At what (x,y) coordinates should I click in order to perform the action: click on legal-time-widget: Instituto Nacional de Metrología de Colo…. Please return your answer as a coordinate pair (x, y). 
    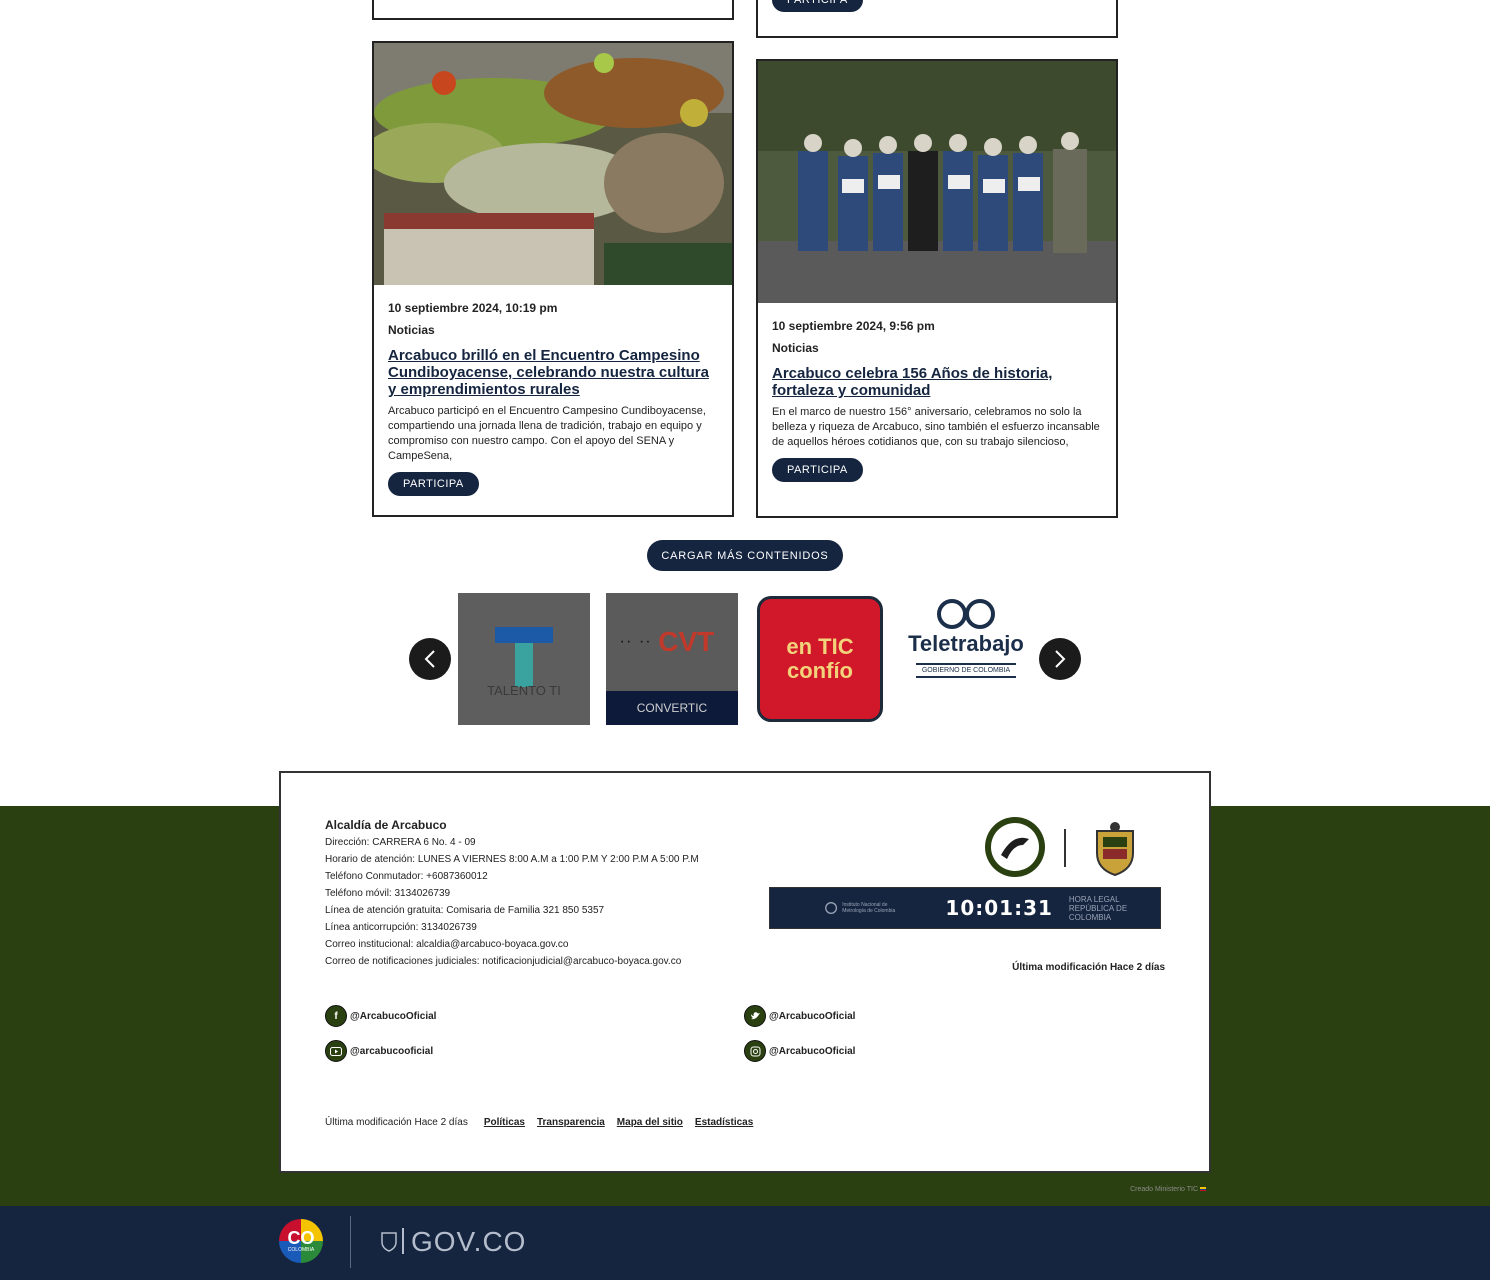
    Looking at the image, I should click on (965, 908).